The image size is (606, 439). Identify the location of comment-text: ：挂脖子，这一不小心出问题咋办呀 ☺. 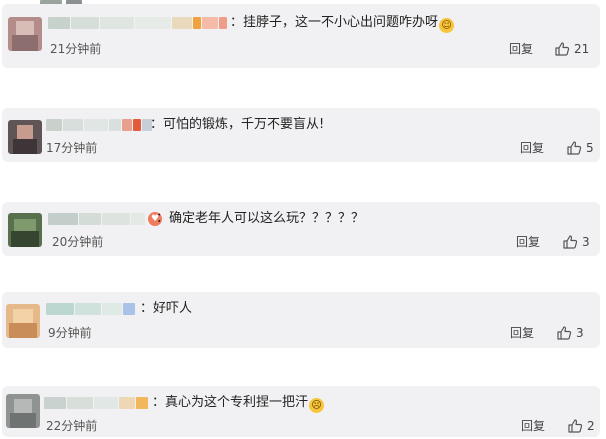
(342, 23).